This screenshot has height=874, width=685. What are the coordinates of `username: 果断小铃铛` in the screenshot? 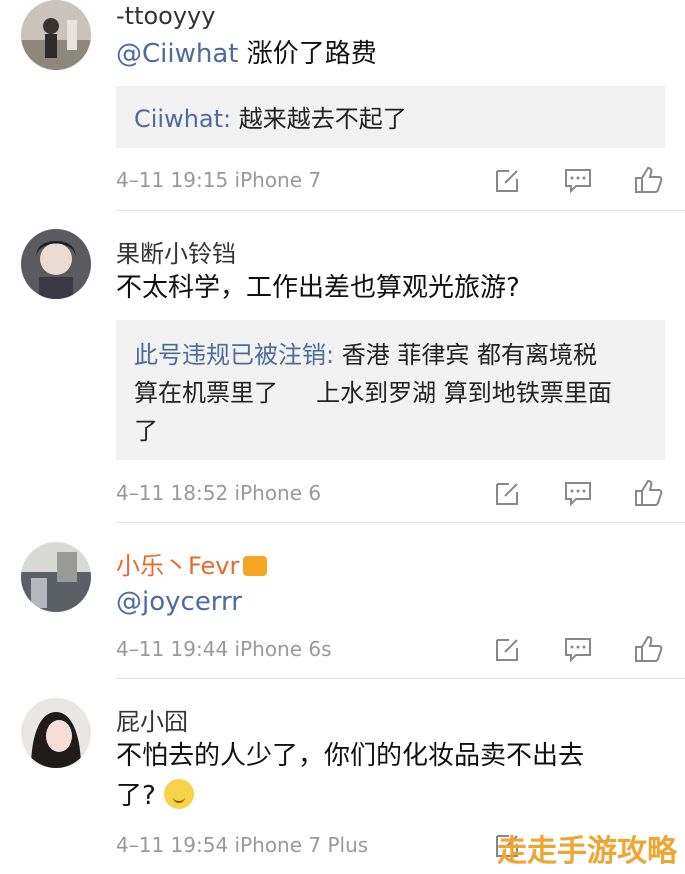 It's located at (176, 251).